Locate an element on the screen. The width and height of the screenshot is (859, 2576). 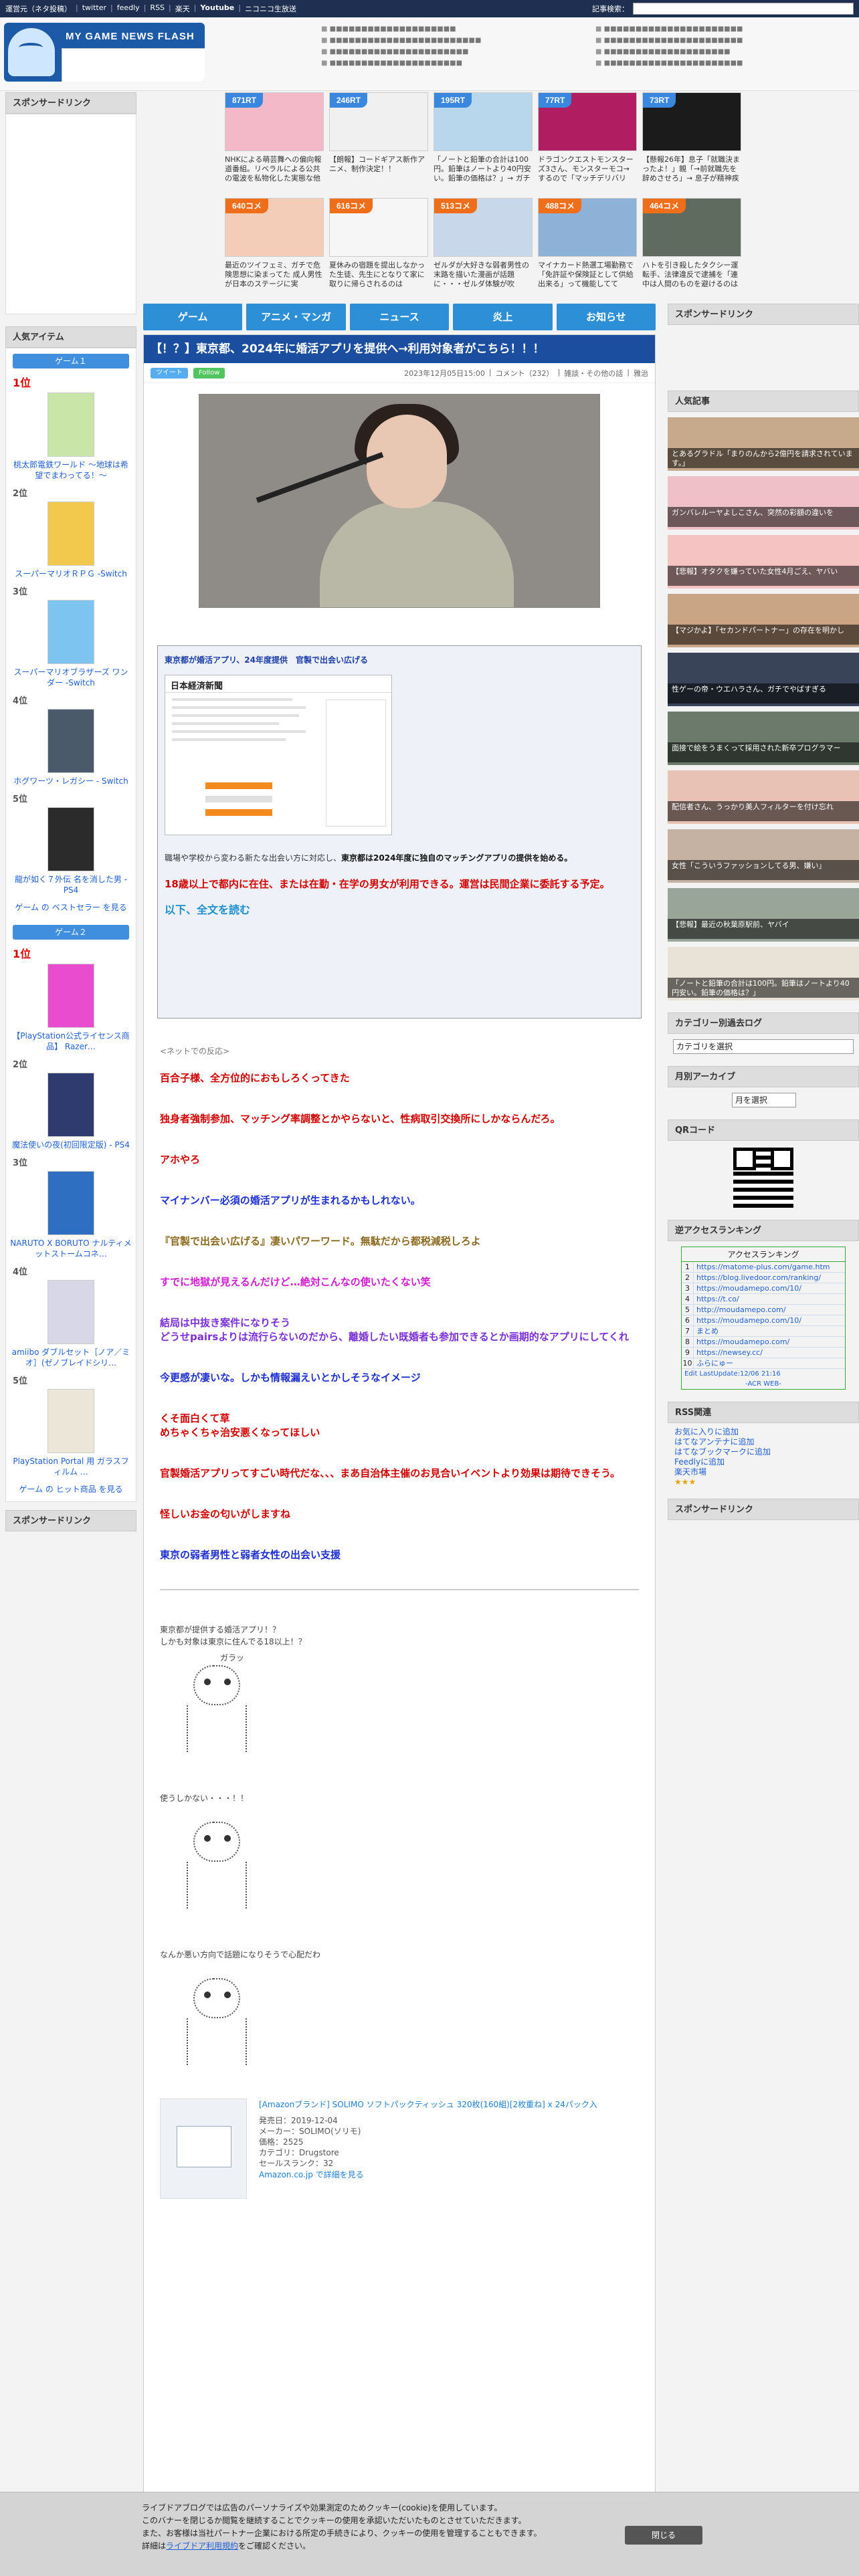
thumbnail-image: 640コメ is located at coordinates (274, 228).